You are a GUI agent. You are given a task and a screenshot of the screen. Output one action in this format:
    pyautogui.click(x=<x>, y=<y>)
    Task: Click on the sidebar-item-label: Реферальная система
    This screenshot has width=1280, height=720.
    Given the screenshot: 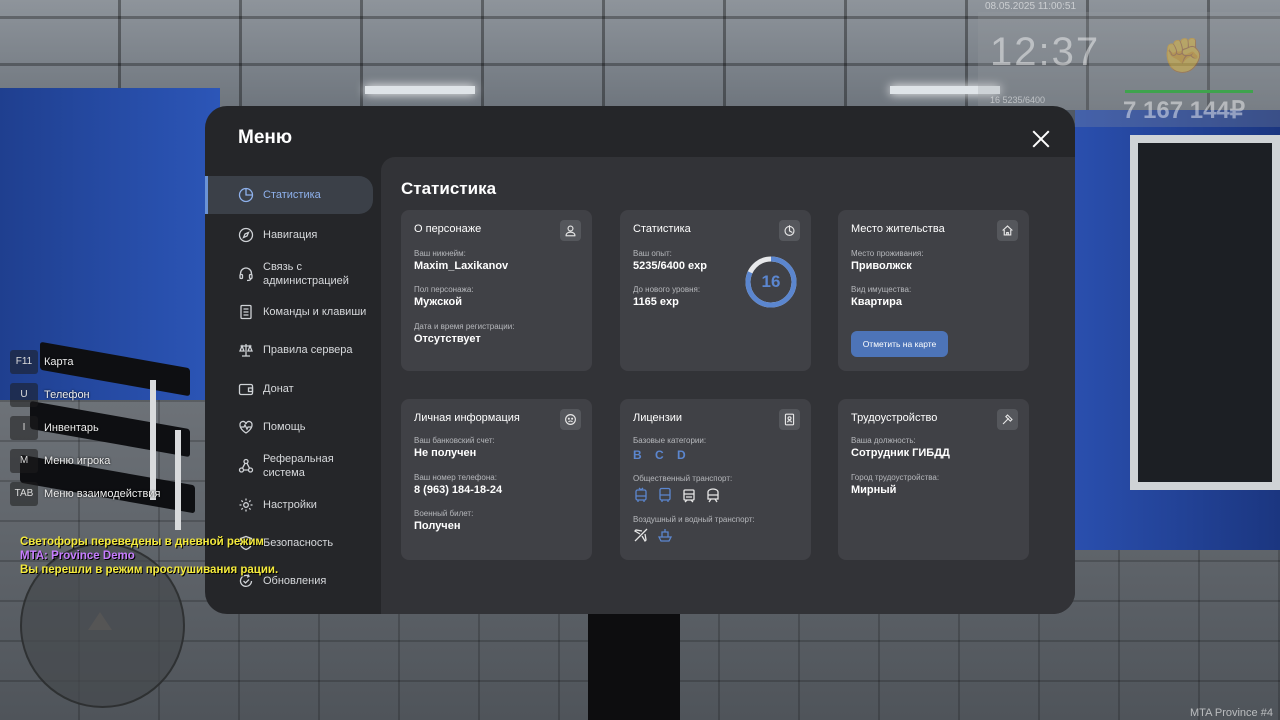 What is the action you would take?
    pyautogui.click(x=298, y=466)
    